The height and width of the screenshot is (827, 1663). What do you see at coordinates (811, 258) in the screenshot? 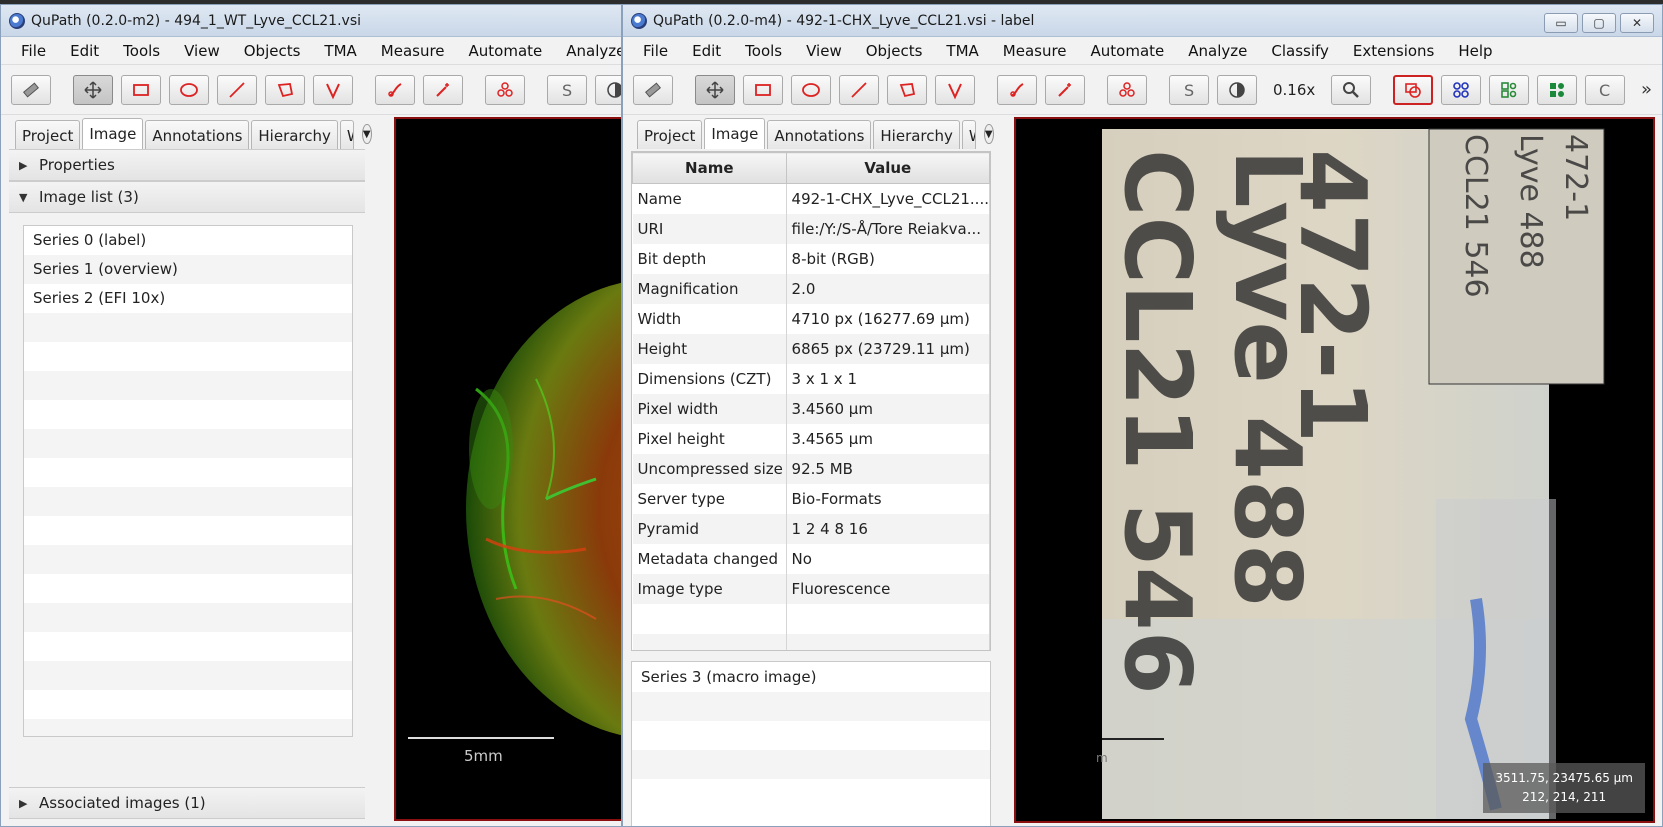
I see `table-row: Bit depth 8-bit (RGB)` at bounding box center [811, 258].